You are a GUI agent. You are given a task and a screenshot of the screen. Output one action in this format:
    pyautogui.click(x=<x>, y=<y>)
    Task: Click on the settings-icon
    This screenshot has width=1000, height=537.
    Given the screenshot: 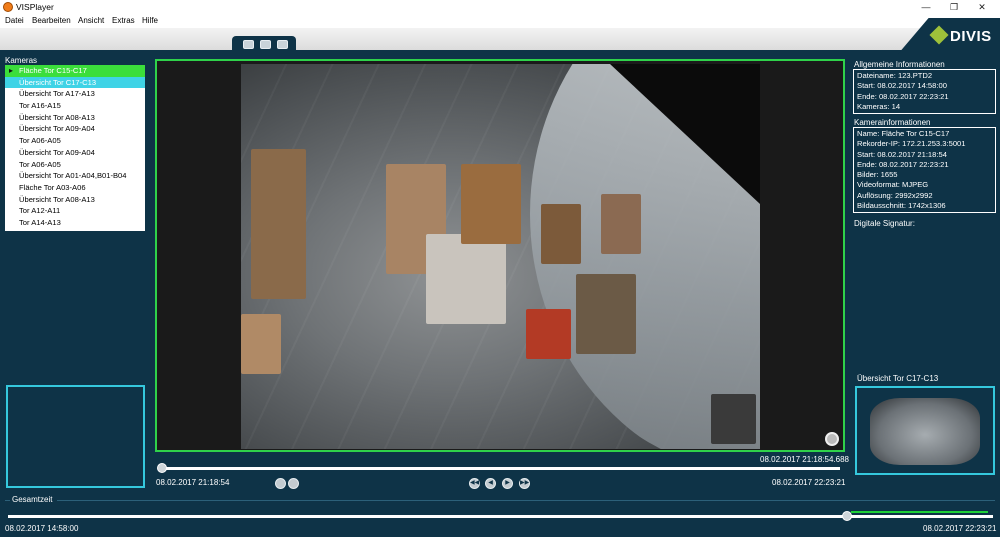 What is the action you would take?
    pyautogui.click(x=293, y=483)
    